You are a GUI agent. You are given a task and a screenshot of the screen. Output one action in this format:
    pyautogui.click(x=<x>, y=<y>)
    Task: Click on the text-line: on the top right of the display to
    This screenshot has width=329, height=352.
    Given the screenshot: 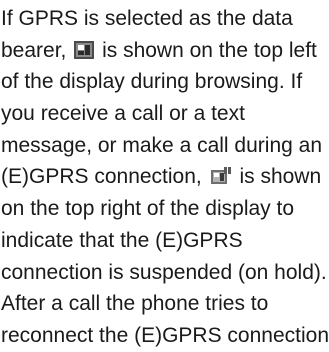 What is the action you would take?
    pyautogui.click(x=148, y=209)
    